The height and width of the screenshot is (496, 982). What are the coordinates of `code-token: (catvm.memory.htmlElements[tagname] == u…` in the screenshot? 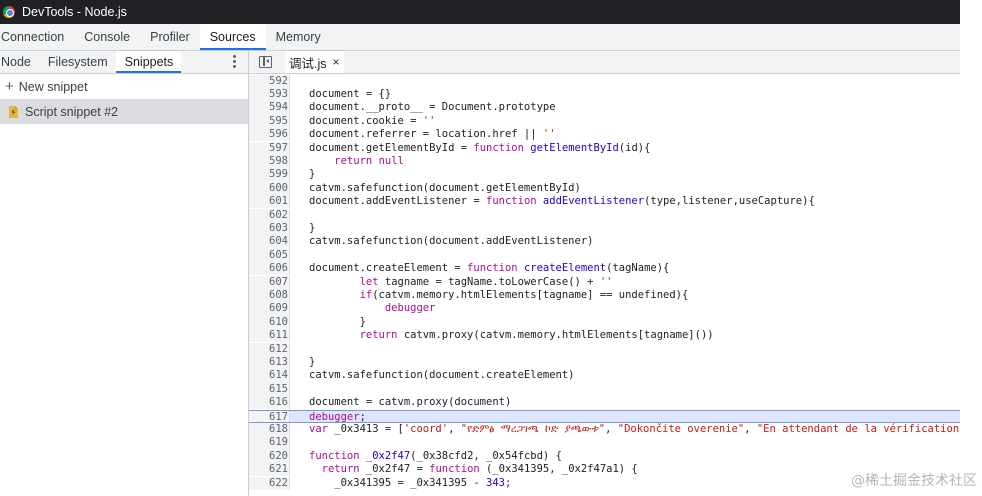 It's located at (530, 294).